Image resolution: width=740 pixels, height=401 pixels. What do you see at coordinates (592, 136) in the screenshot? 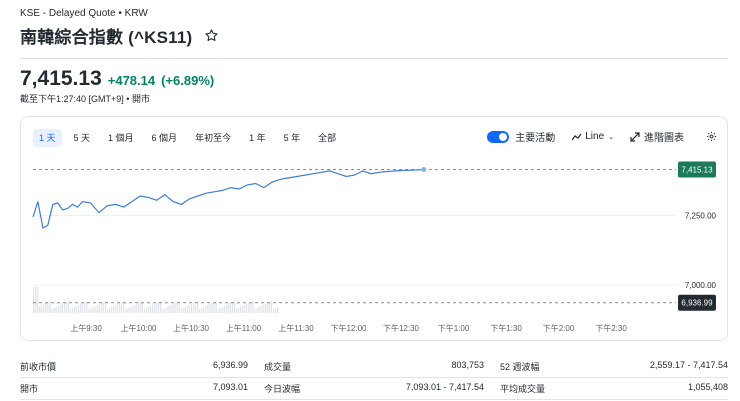
I see `chart-type-dropdown: Line ⌄` at bounding box center [592, 136].